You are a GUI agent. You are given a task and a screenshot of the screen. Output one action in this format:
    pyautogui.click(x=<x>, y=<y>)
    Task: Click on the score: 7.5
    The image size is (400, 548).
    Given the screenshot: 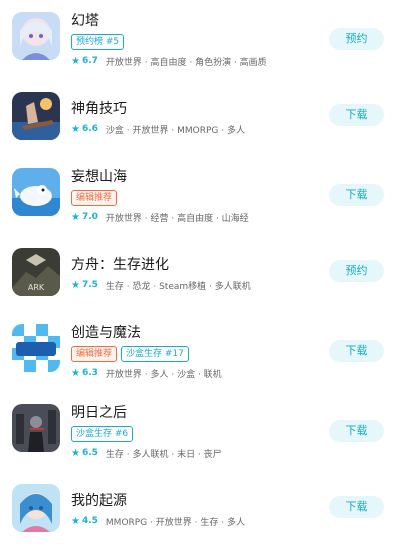 What is the action you would take?
    pyautogui.click(x=89, y=285)
    